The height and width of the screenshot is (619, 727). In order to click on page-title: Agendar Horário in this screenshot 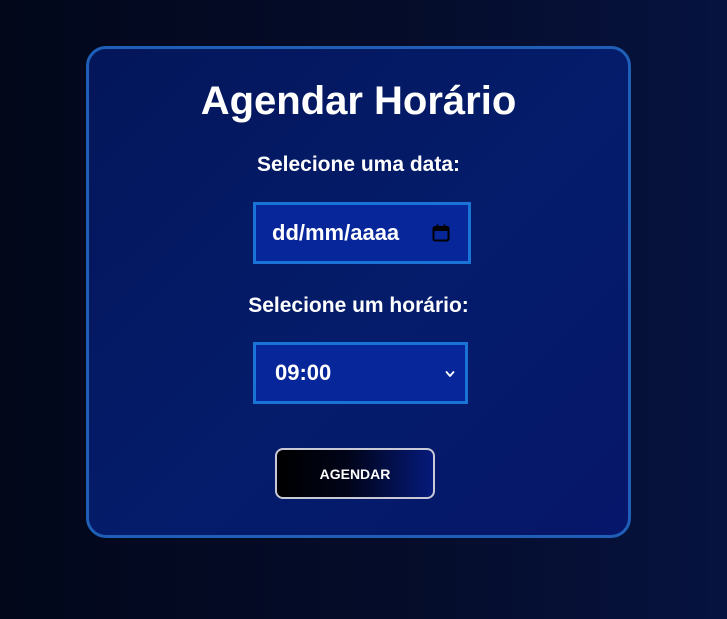, I will do `click(358, 101)`.